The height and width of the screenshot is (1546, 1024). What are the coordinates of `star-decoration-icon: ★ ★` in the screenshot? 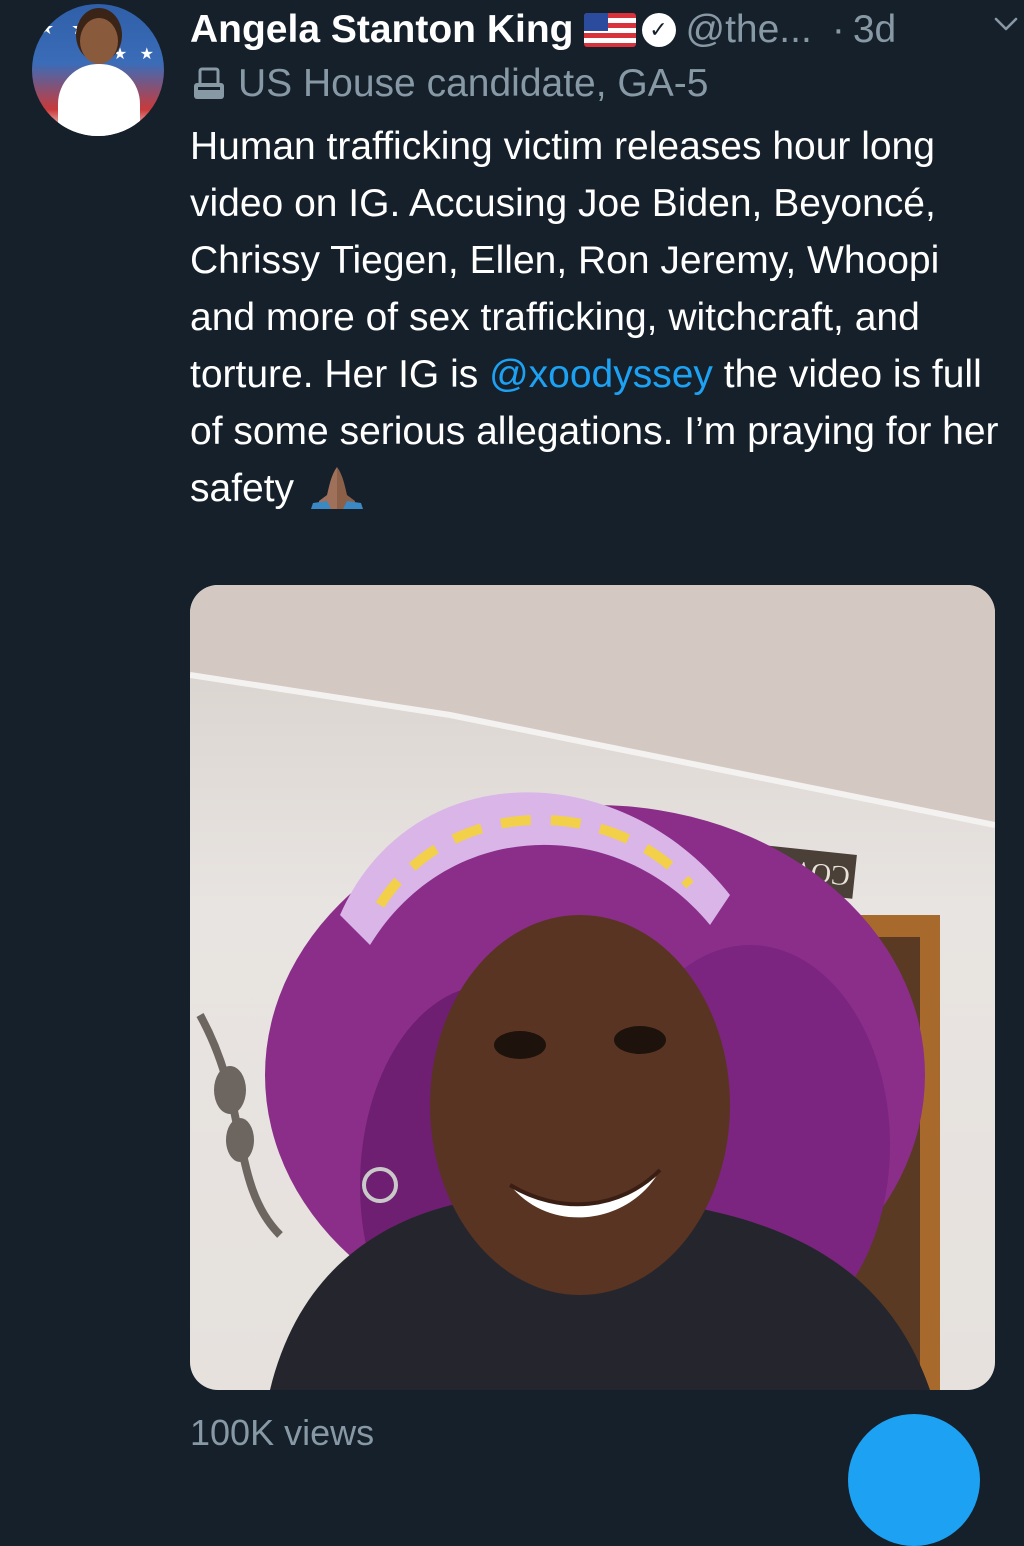 It's located at (135, 54).